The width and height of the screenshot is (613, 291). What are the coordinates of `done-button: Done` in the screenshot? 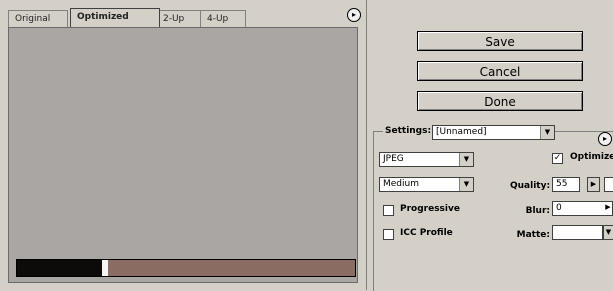 It's located at (500, 101).